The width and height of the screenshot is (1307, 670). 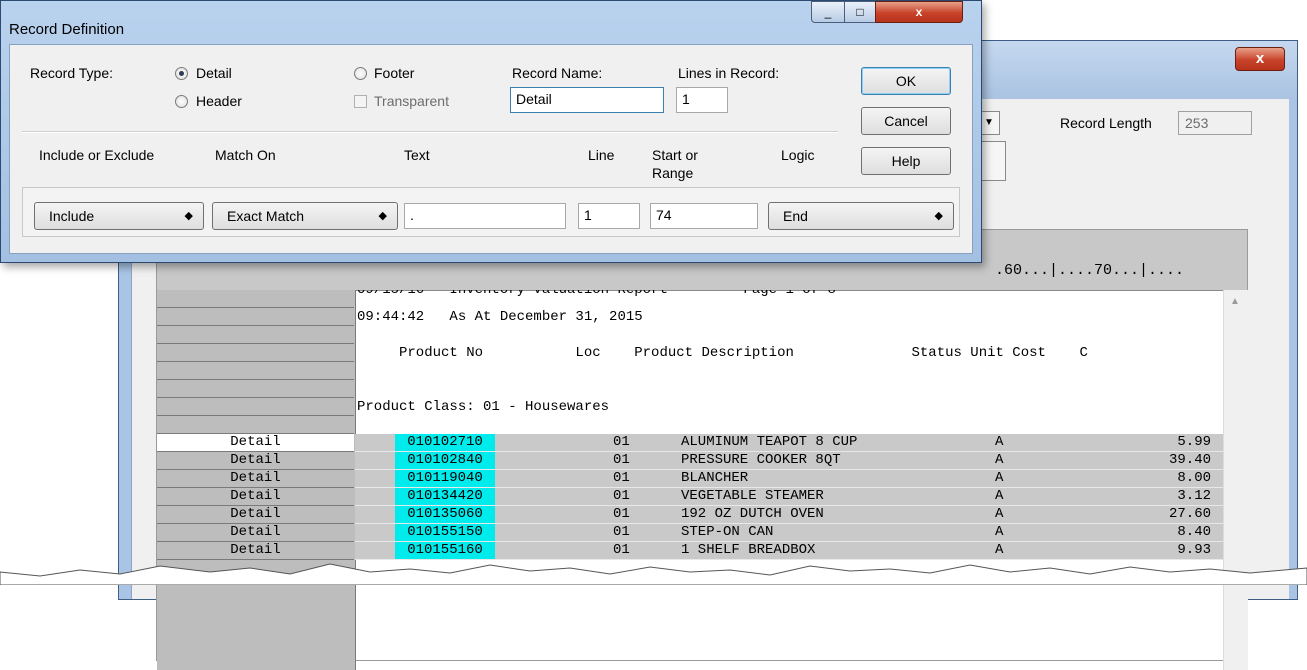 What do you see at coordinates (266, 216) in the screenshot?
I see `match-on-value: Exact Match` at bounding box center [266, 216].